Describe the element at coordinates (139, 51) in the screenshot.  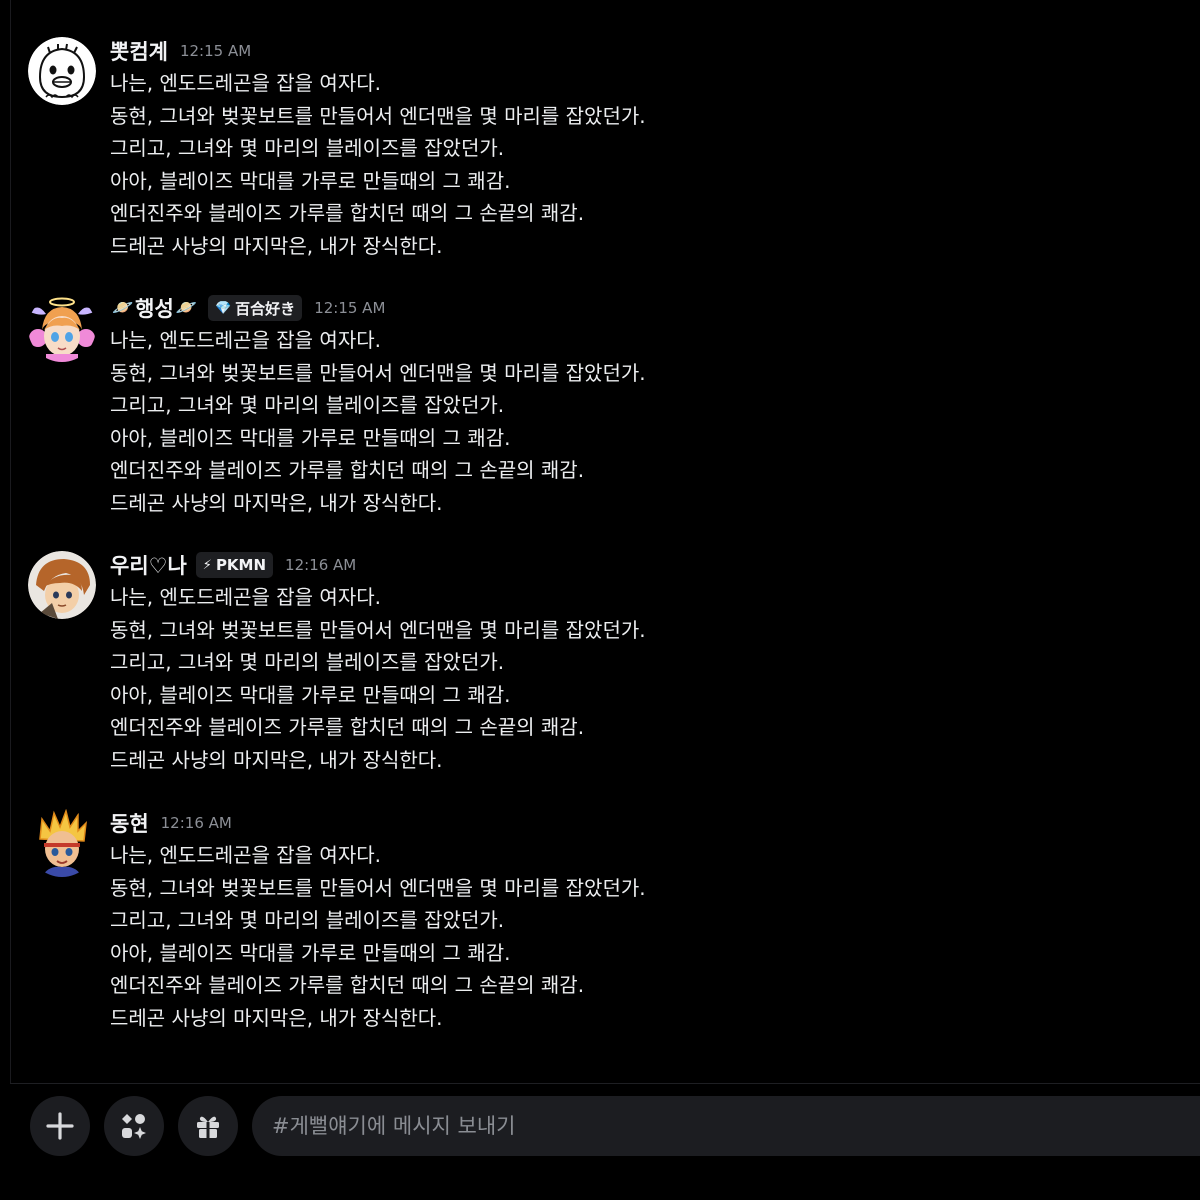
I see `username: 뽓컴계` at that location.